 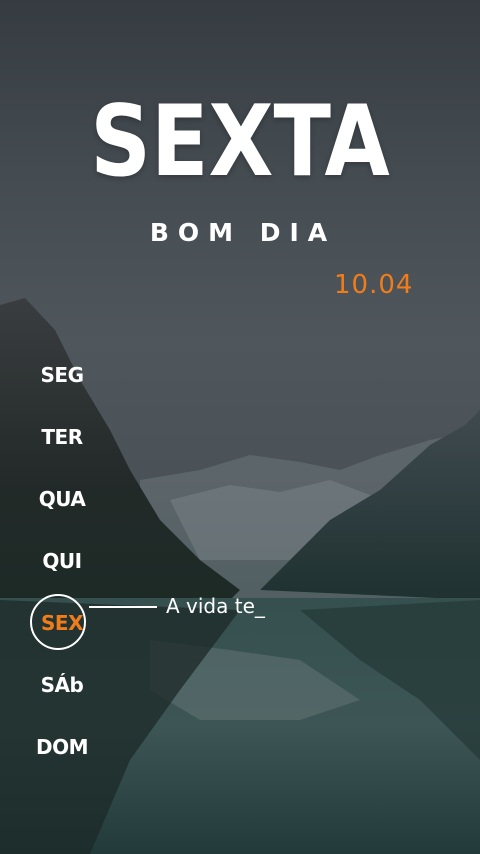 I want to click on day-title: SEXTA, so click(x=240, y=142).